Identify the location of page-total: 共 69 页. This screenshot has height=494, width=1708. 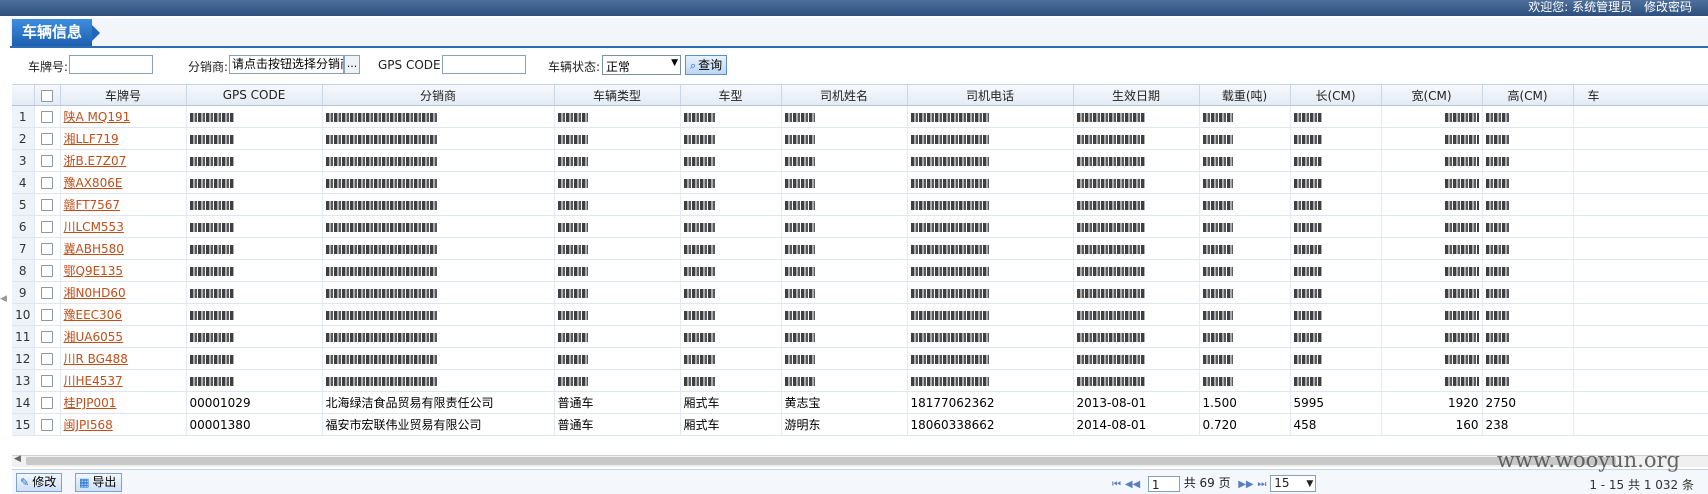
(1207, 483).